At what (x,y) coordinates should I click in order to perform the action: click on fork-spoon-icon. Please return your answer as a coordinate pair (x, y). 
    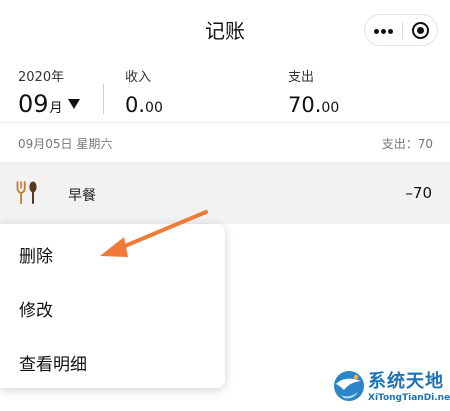
    Looking at the image, I should click on (26, 192).